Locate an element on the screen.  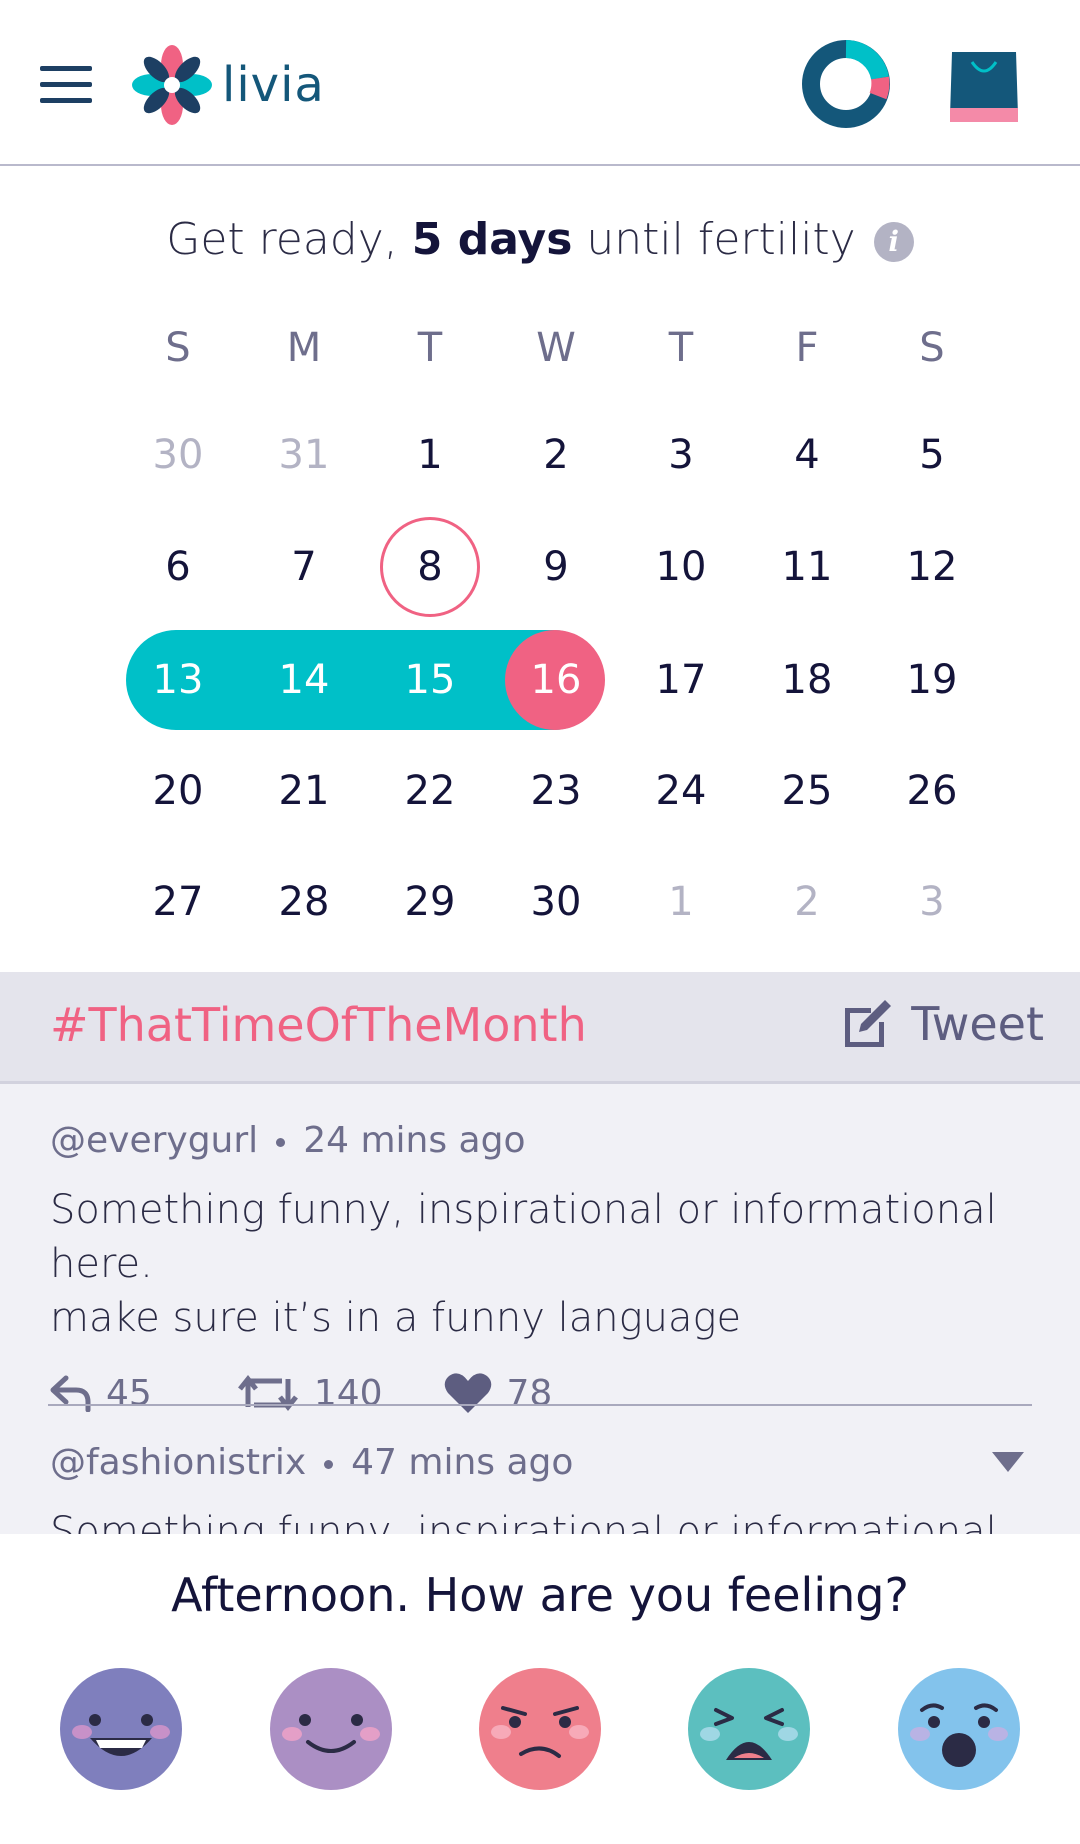
calendar-day: 10 is located at coordinates (681, 567).